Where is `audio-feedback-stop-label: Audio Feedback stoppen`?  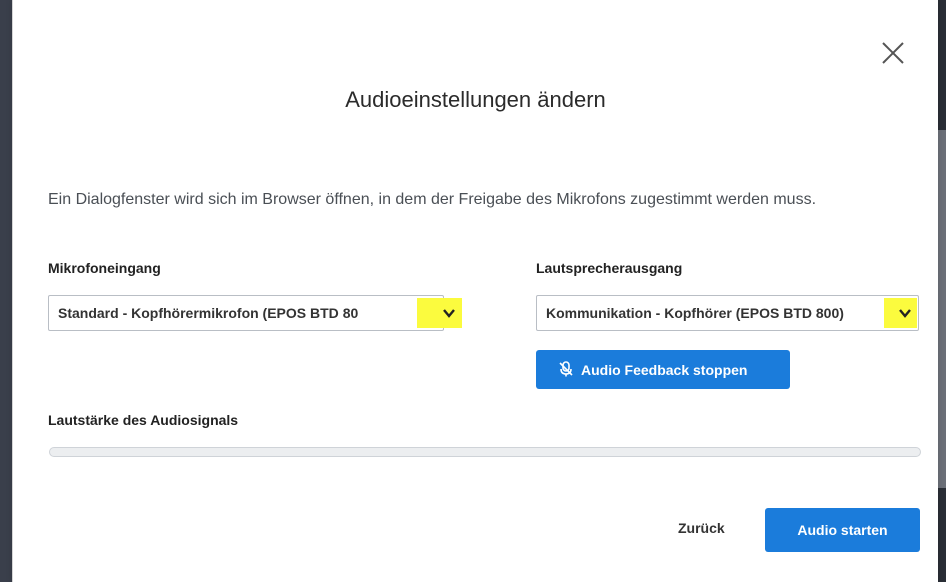 audio-feedback-stop-label: Audio Feedback stoppen is located at coordinates (664, 370).